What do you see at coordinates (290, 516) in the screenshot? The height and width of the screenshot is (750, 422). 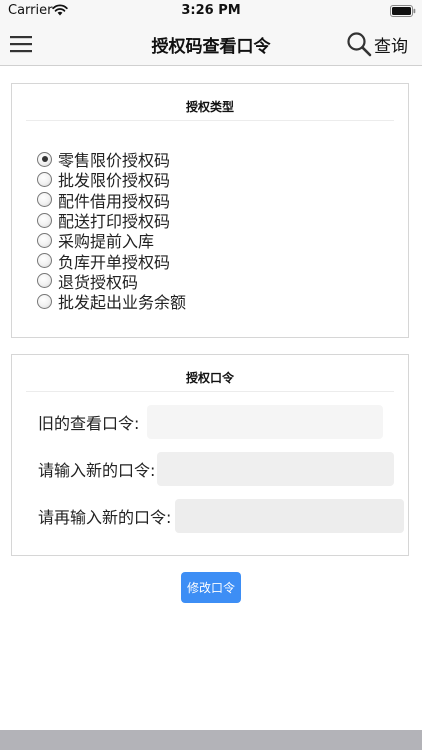 I see `confirm-password-input` at bounding box center [290, 516].